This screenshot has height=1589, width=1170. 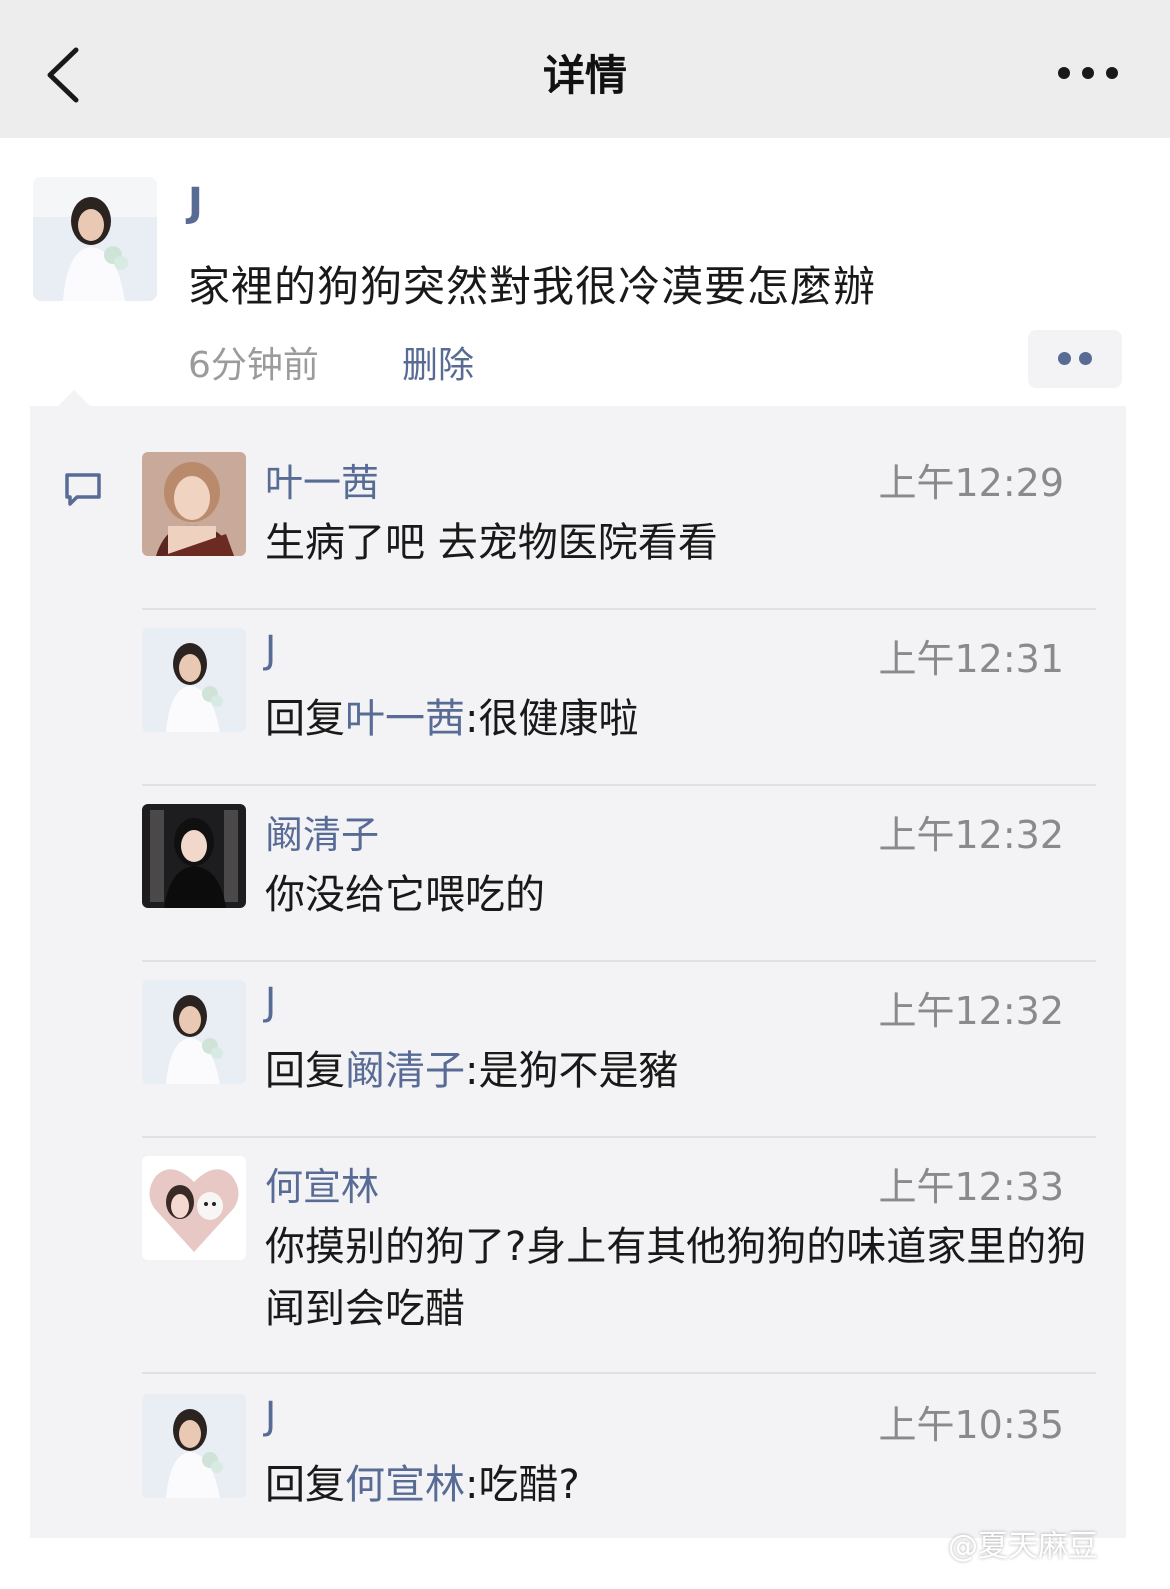 I want to click on commenter-name: 叶一茜, so click(x=322, y=479).